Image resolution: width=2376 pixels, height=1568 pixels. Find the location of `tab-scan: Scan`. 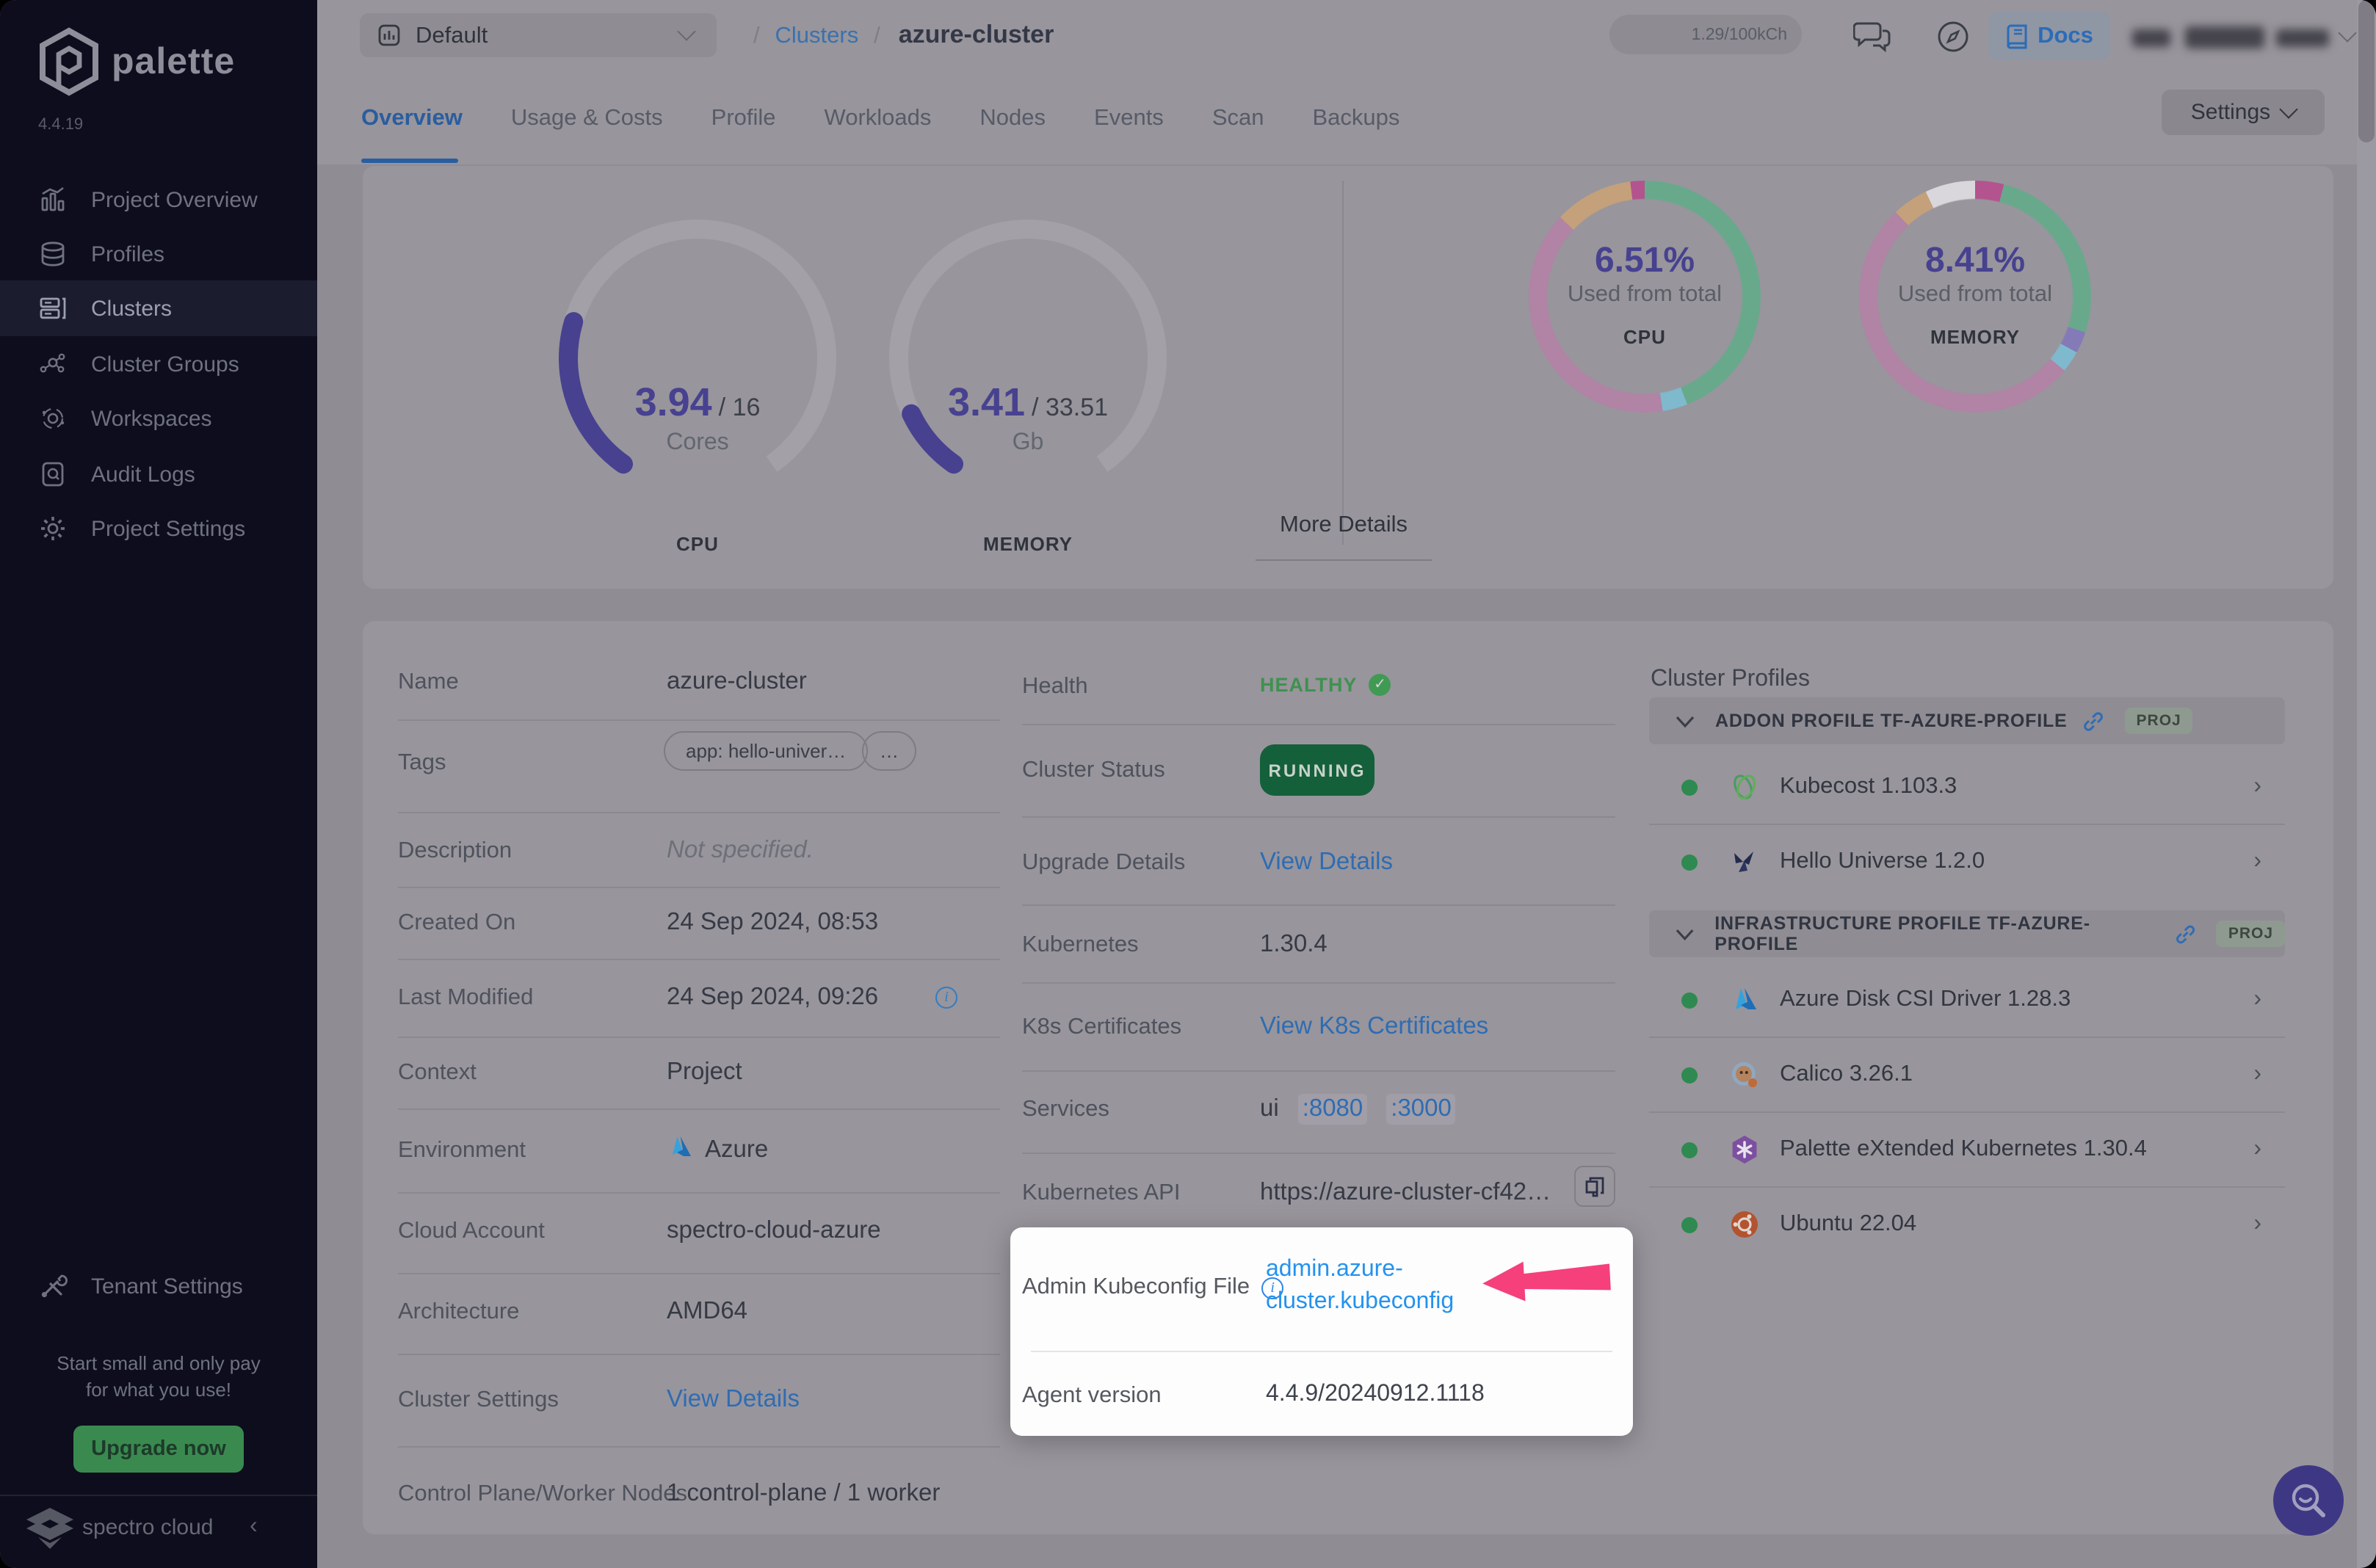

tab-scan: Scan is located at coordinates (1238, 119).